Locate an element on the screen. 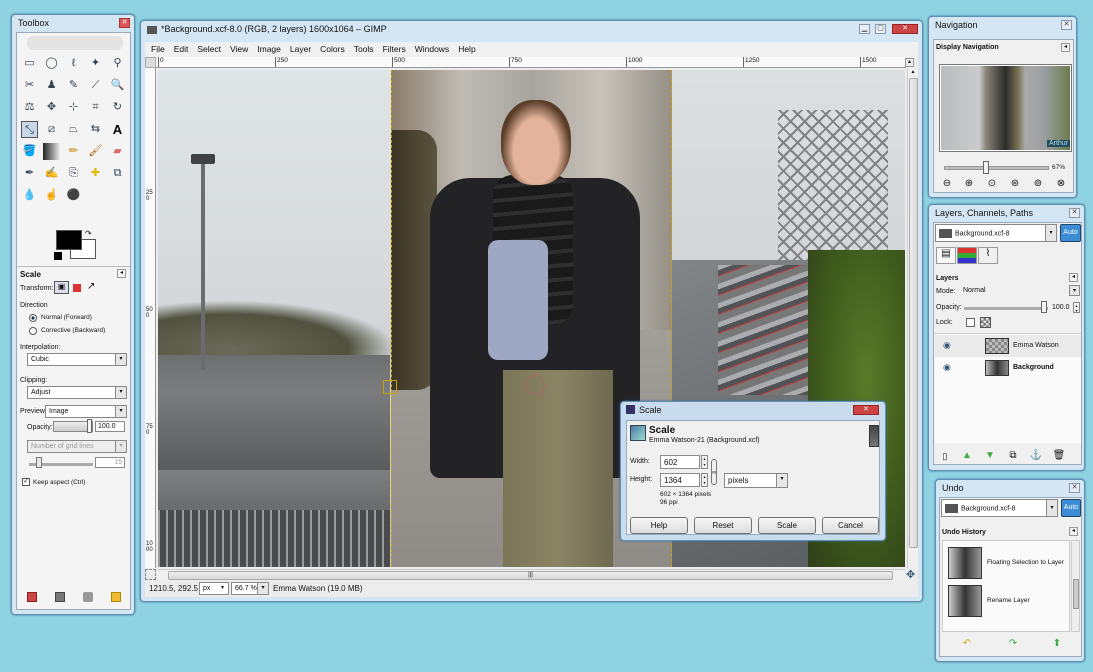 The height and width of the screenshot is (672, 1093). perspective-clone-tool-icon: ⧉ is located at coordinates (117, 173).